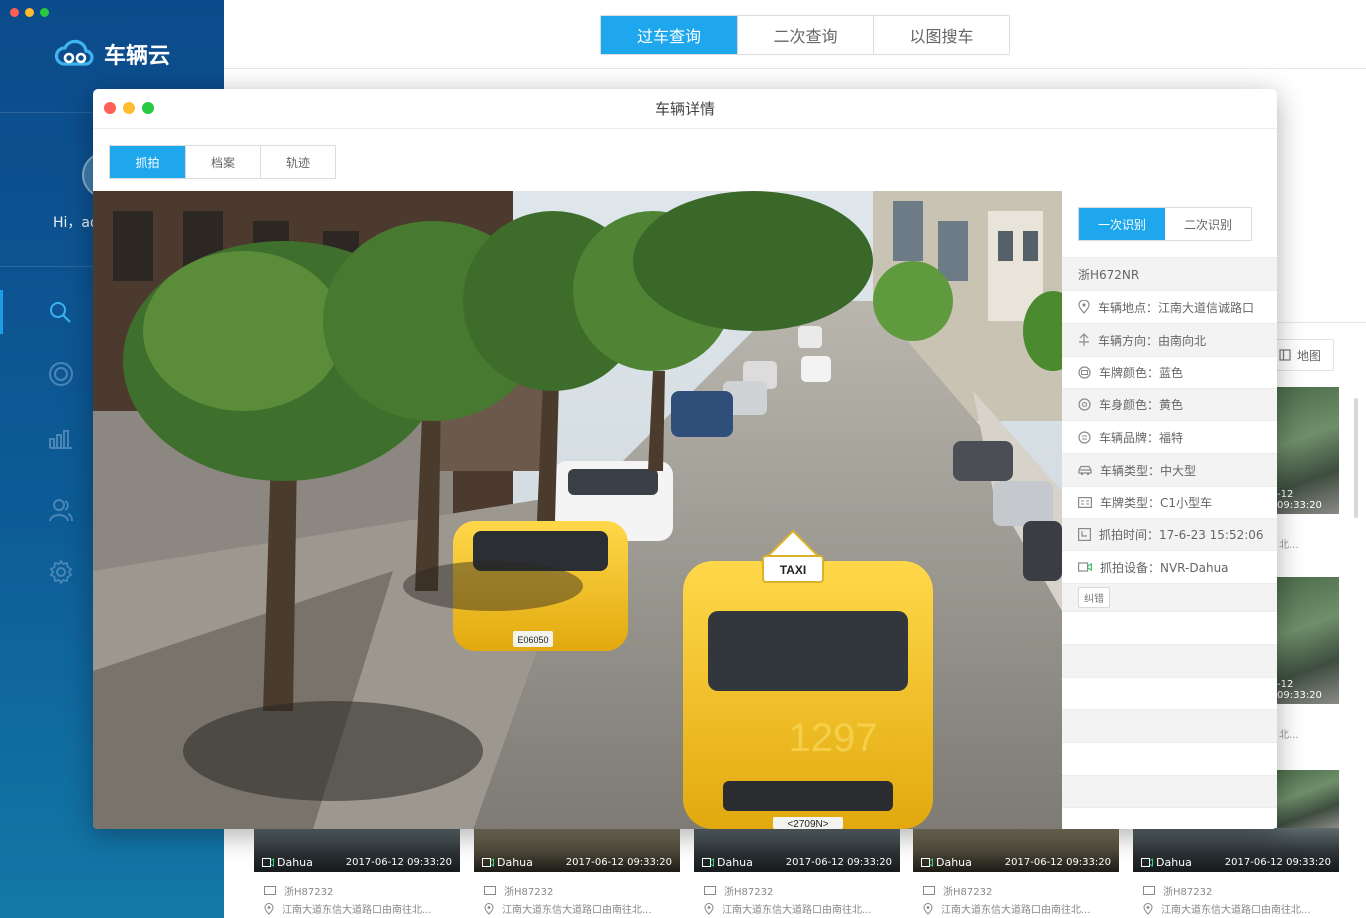  I want to click on taxi-plate-right: <2709N>, so click(807, 824).